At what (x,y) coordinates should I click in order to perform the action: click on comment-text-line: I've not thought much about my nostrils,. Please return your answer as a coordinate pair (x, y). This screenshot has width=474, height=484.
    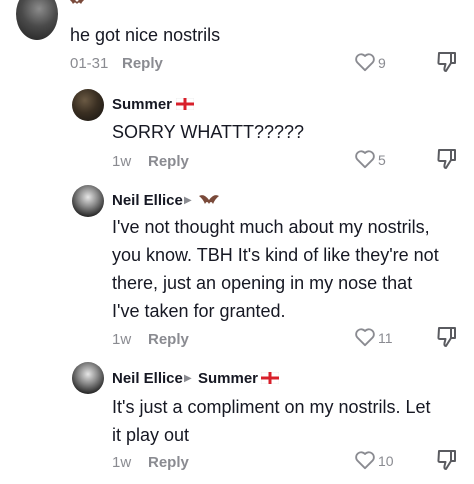
    Looking at the image, I should click on (271, 227).